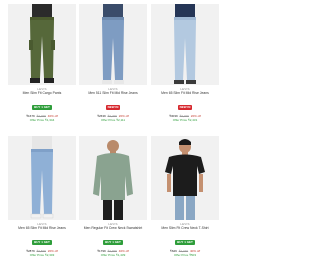  What do you see at coordinates (42, 120) in the screenshot?
I see `product-offer: Offer Price ₹1,344` at bounding box center [42, 120].